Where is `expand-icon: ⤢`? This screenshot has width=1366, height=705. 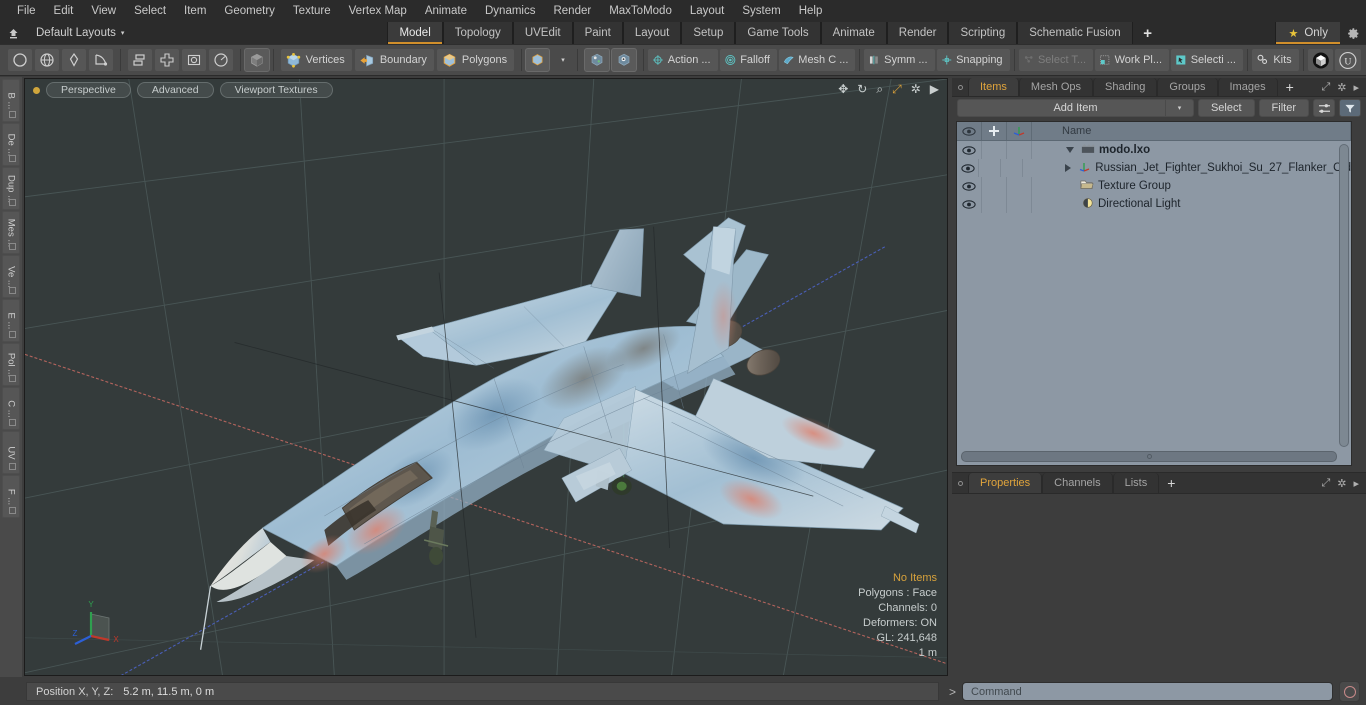
expand-icon: ⤢ is located at coordinates (1325, 483).